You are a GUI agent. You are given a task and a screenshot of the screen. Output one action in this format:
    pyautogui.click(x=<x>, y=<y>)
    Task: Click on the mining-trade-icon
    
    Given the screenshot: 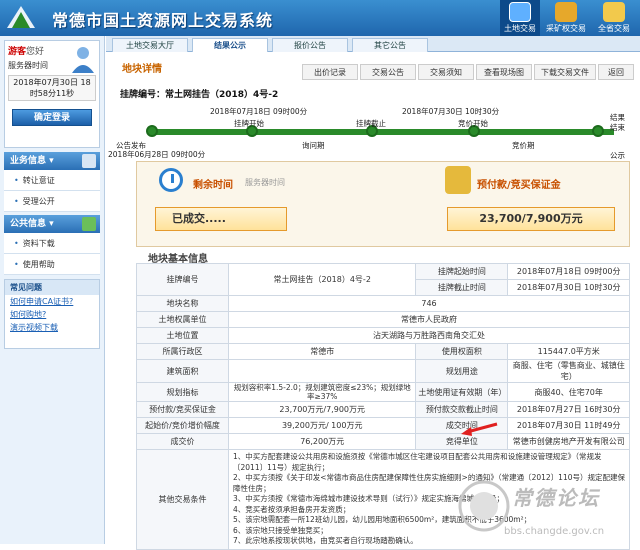 What is the action you would take?
    pyautogui.click(x=566, y=12)
    